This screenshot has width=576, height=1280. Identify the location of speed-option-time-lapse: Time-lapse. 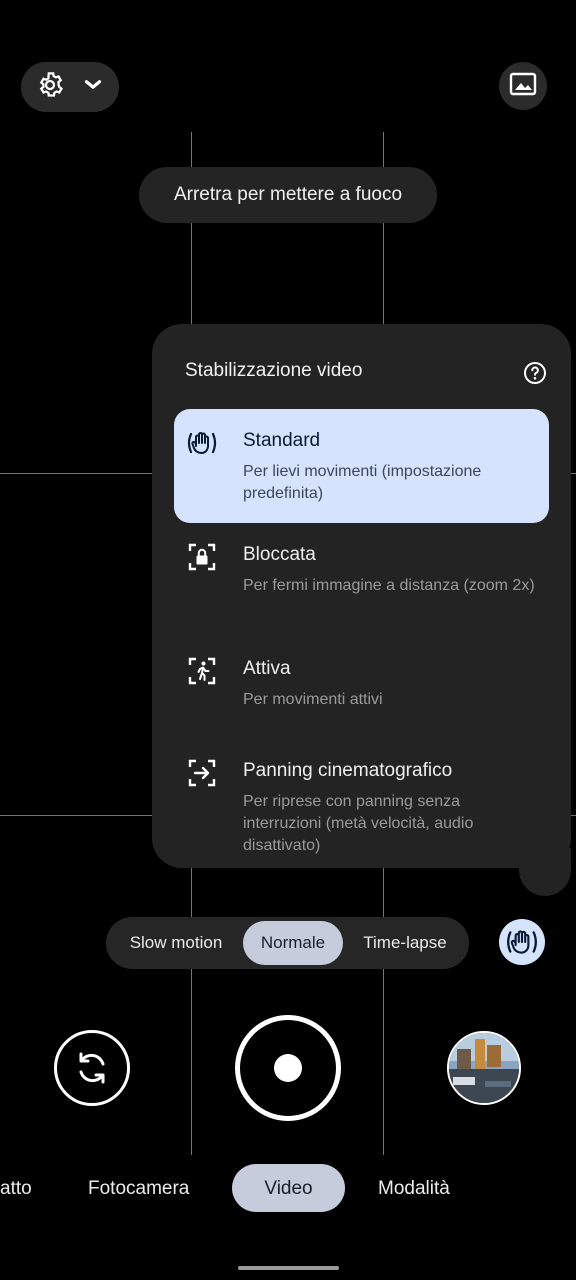
(405, 943).